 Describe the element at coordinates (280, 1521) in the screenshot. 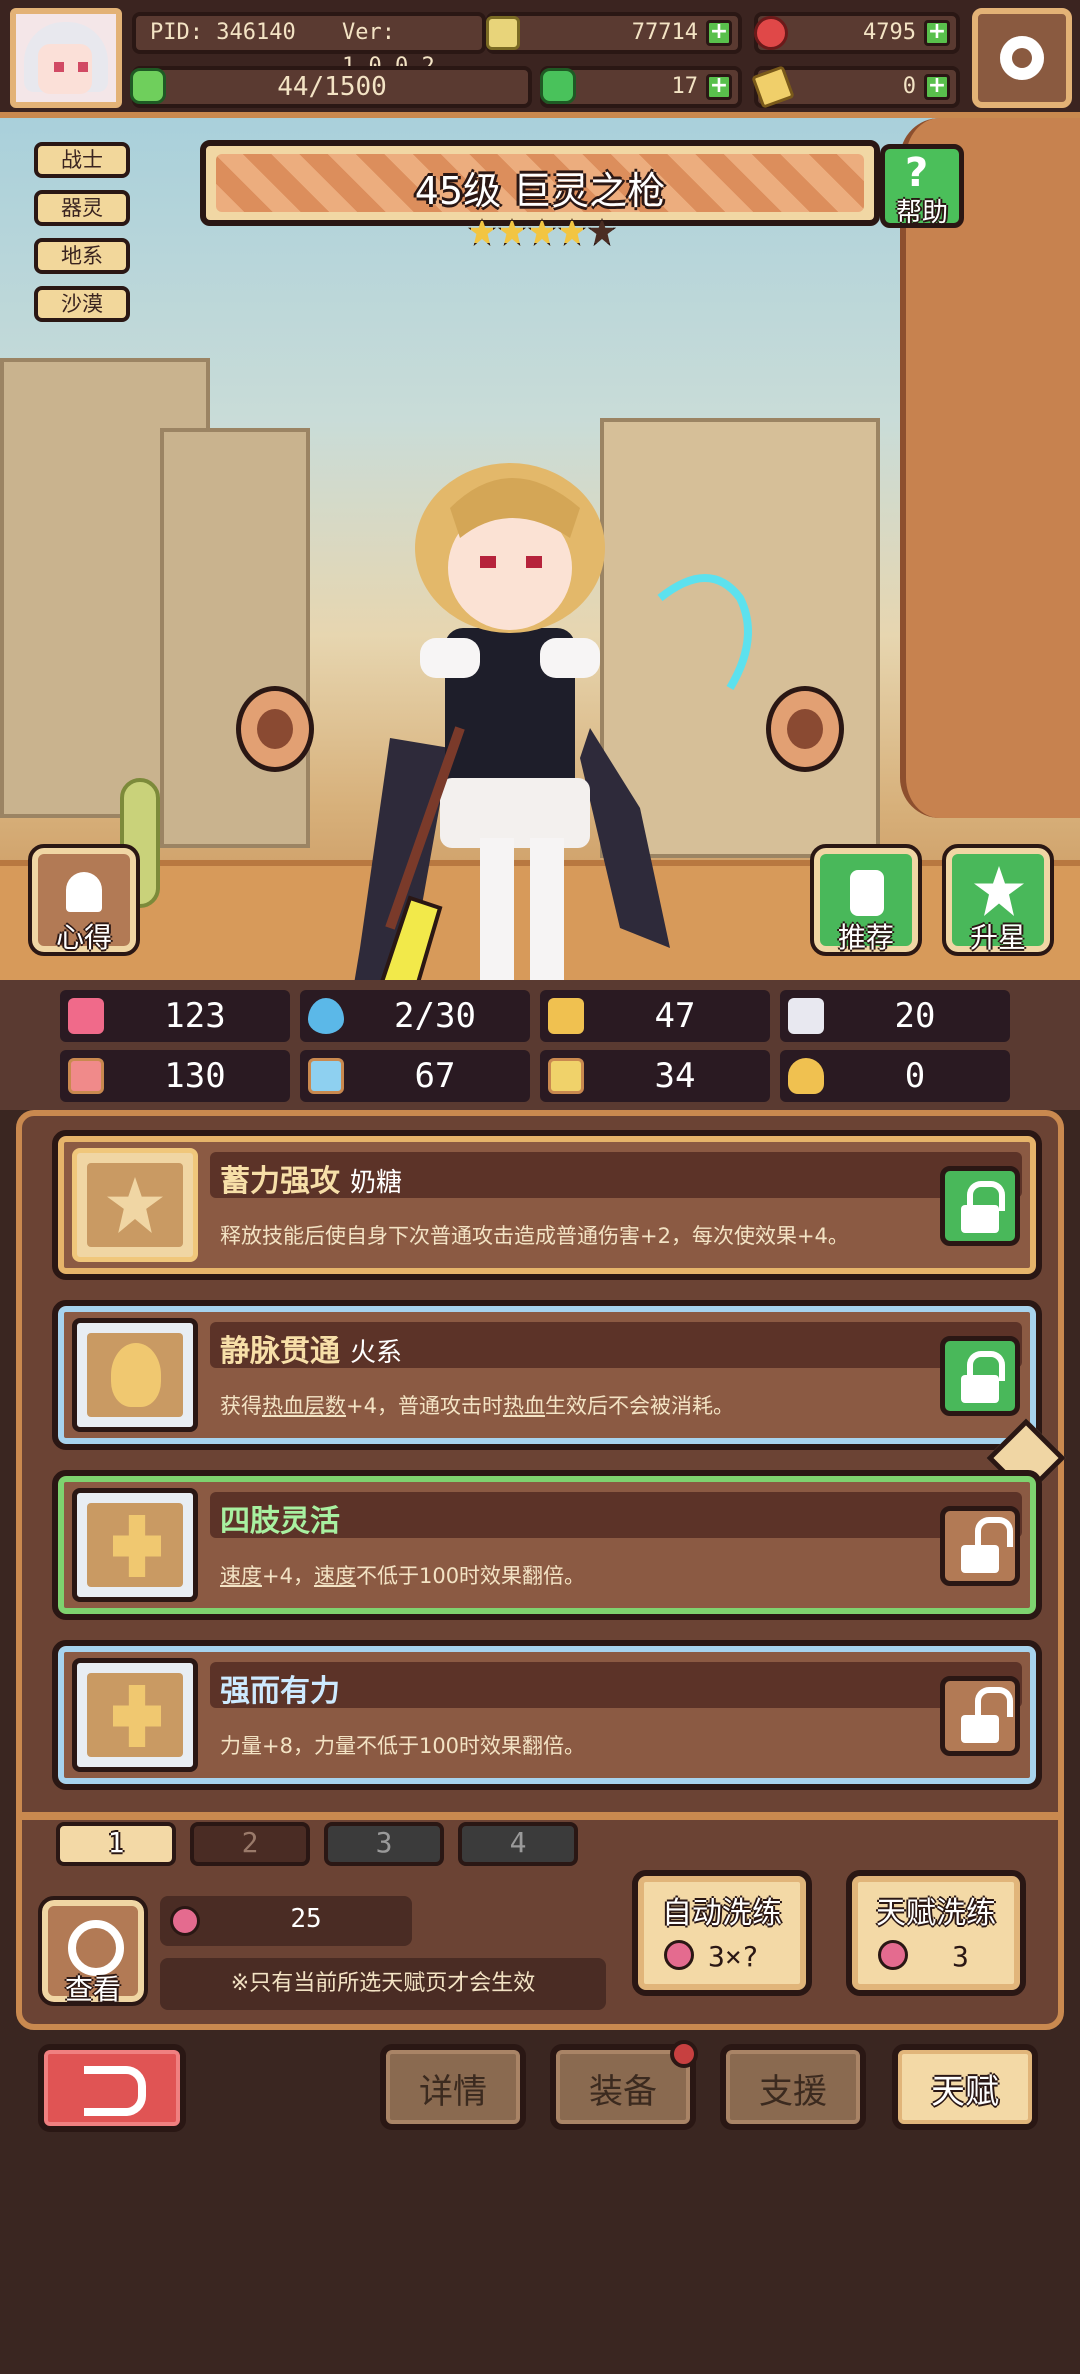

I see `talent-name: 四肢灵活` at that location.